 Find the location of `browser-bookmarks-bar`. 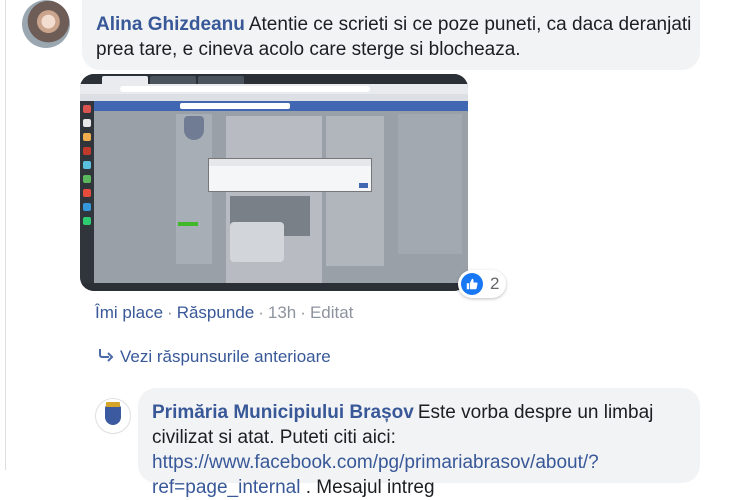

browser-bookmarks-bar is located at coordinates (274, 97).